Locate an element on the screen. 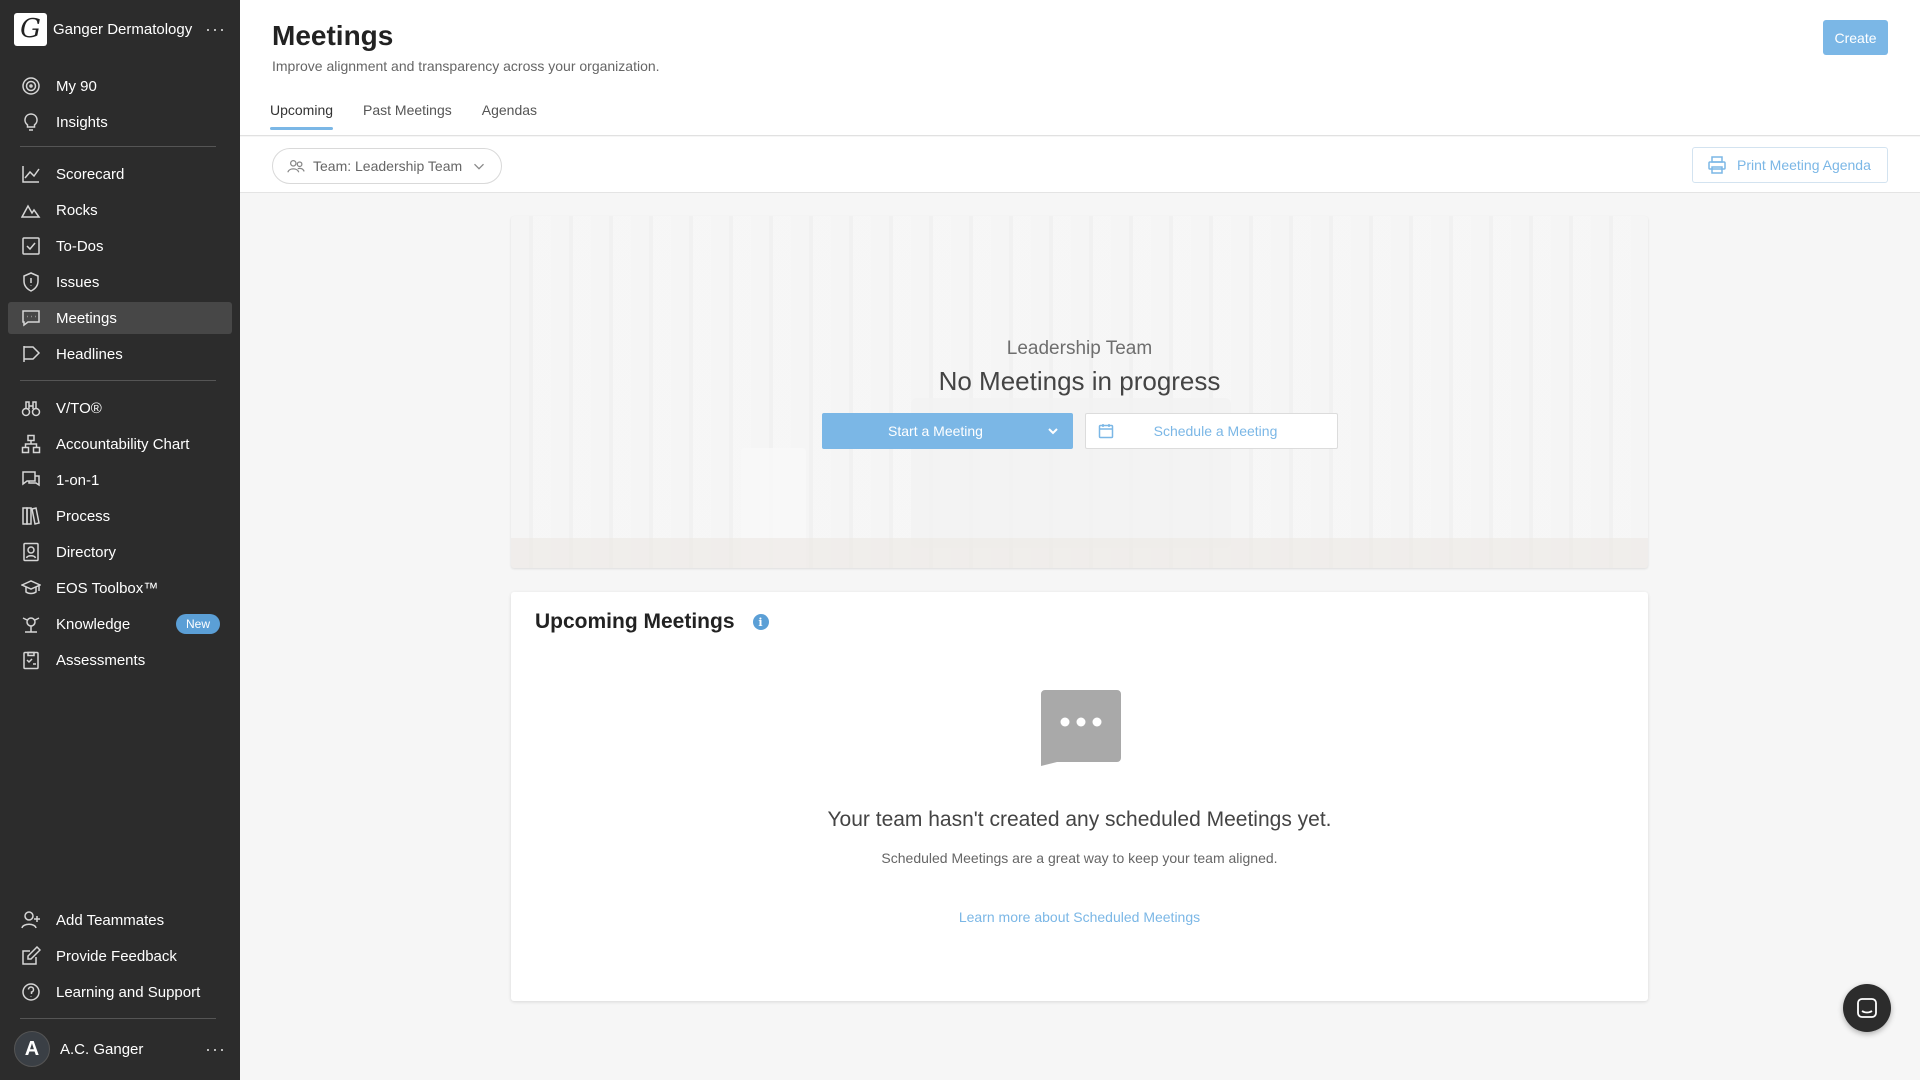 This screenshot has width=1920, height=1080. sidebar-item-label: Knowledge is located at coordinates (93, 624).